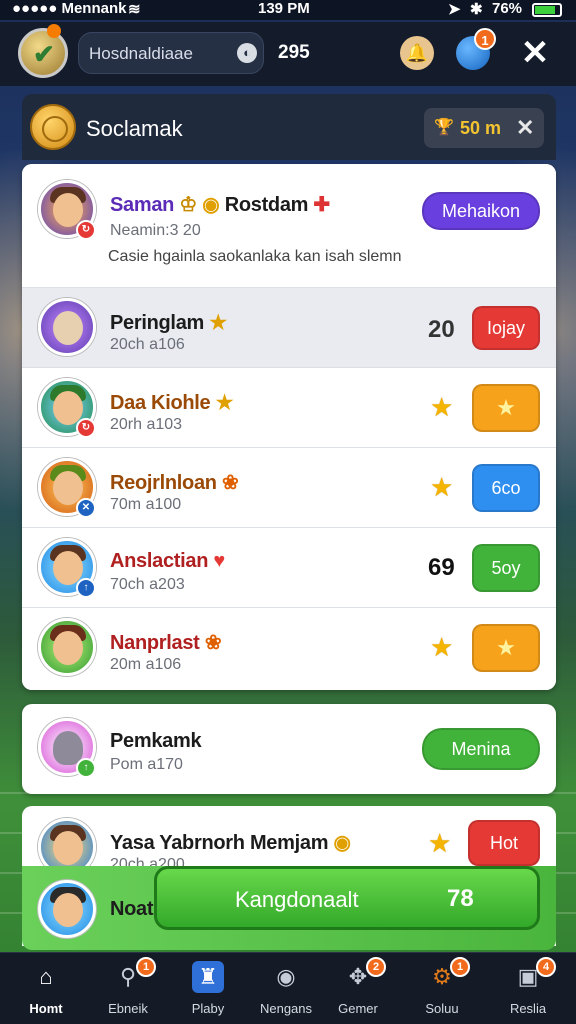  Describe the element at coordinates (156, 741) in the screenshot. I see `player-name: Pemkamk` at that location.